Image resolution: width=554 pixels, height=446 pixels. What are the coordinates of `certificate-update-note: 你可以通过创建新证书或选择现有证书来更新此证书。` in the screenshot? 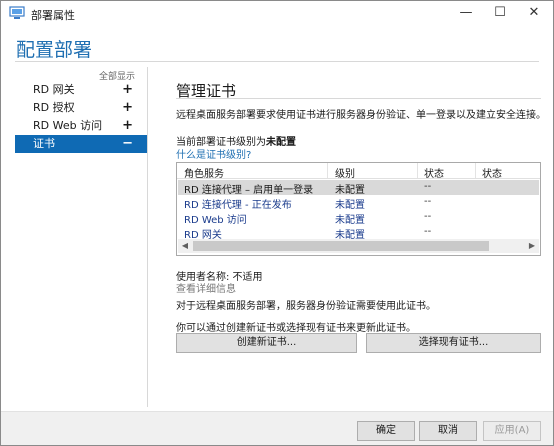 It's located at (296, 328).